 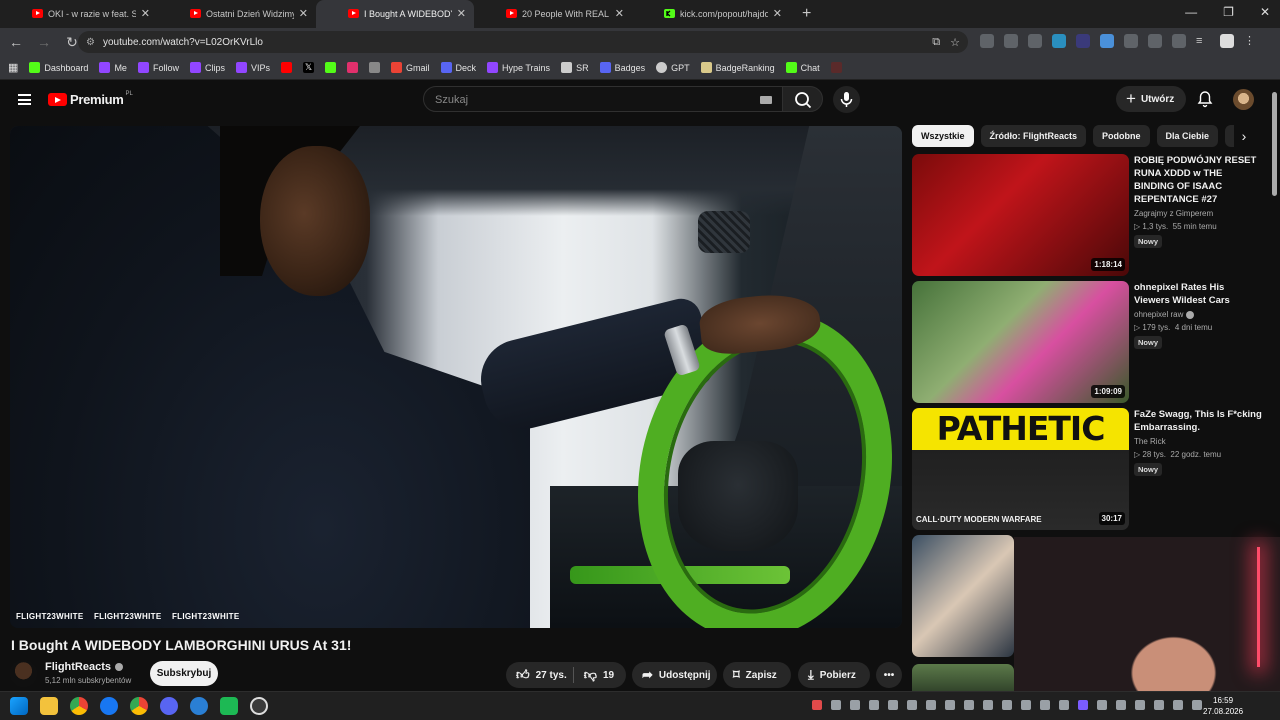 I want to click on notifications-bell-icon, so click(x=1205, y=99).